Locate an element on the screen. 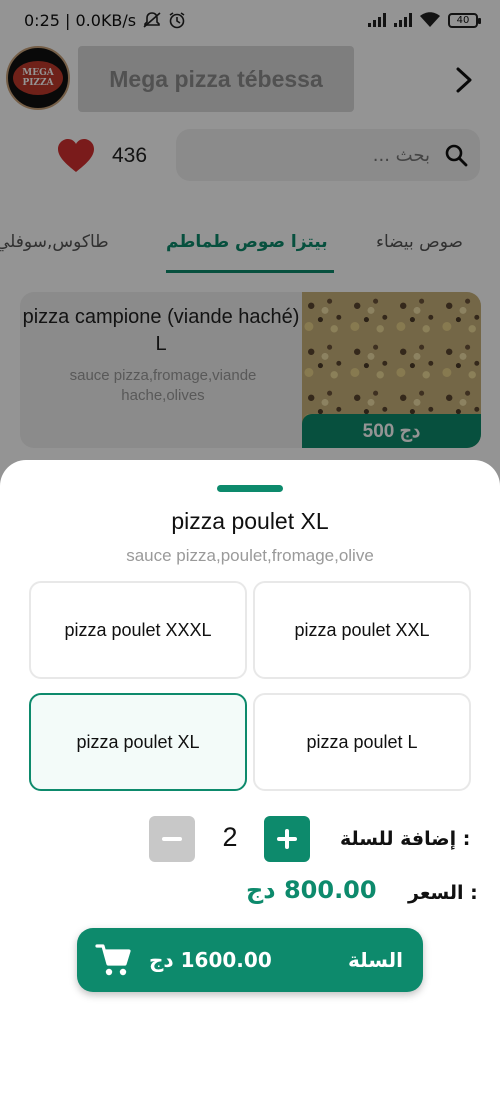 This screenshot has height=1111, width=500. sheet-handle is located at coordinates (250, 488).